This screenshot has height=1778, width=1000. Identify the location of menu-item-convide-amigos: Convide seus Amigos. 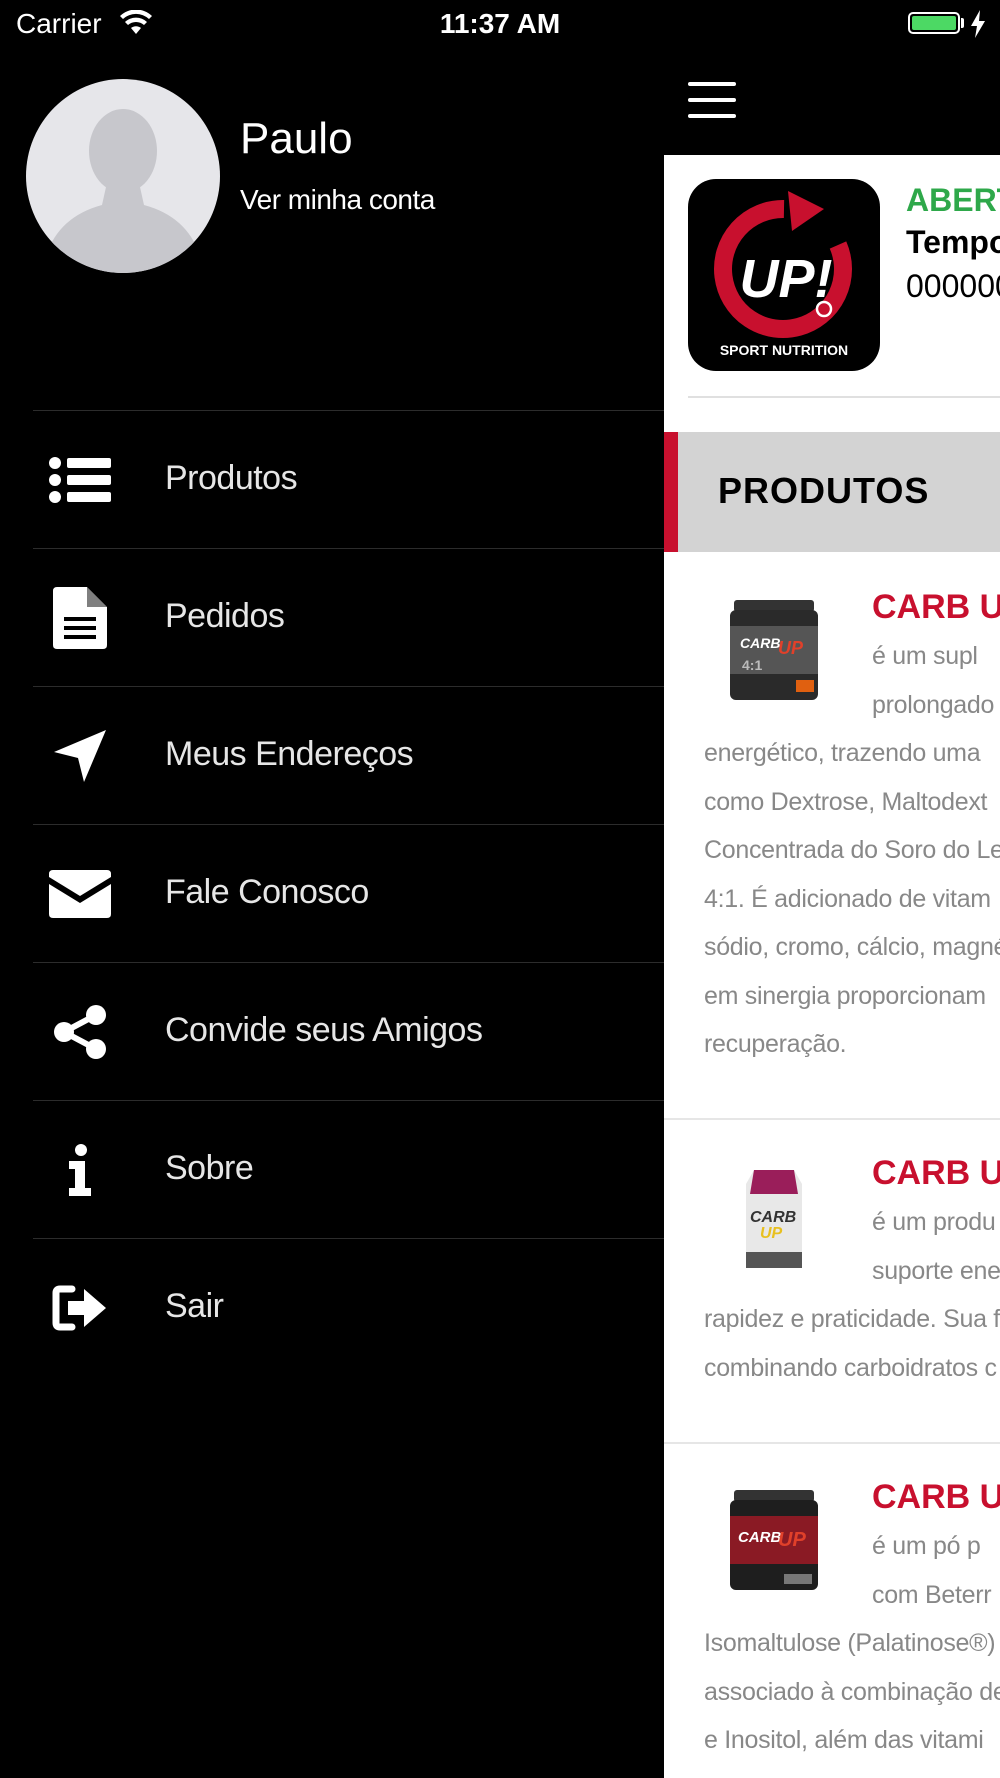
(348, 1031).